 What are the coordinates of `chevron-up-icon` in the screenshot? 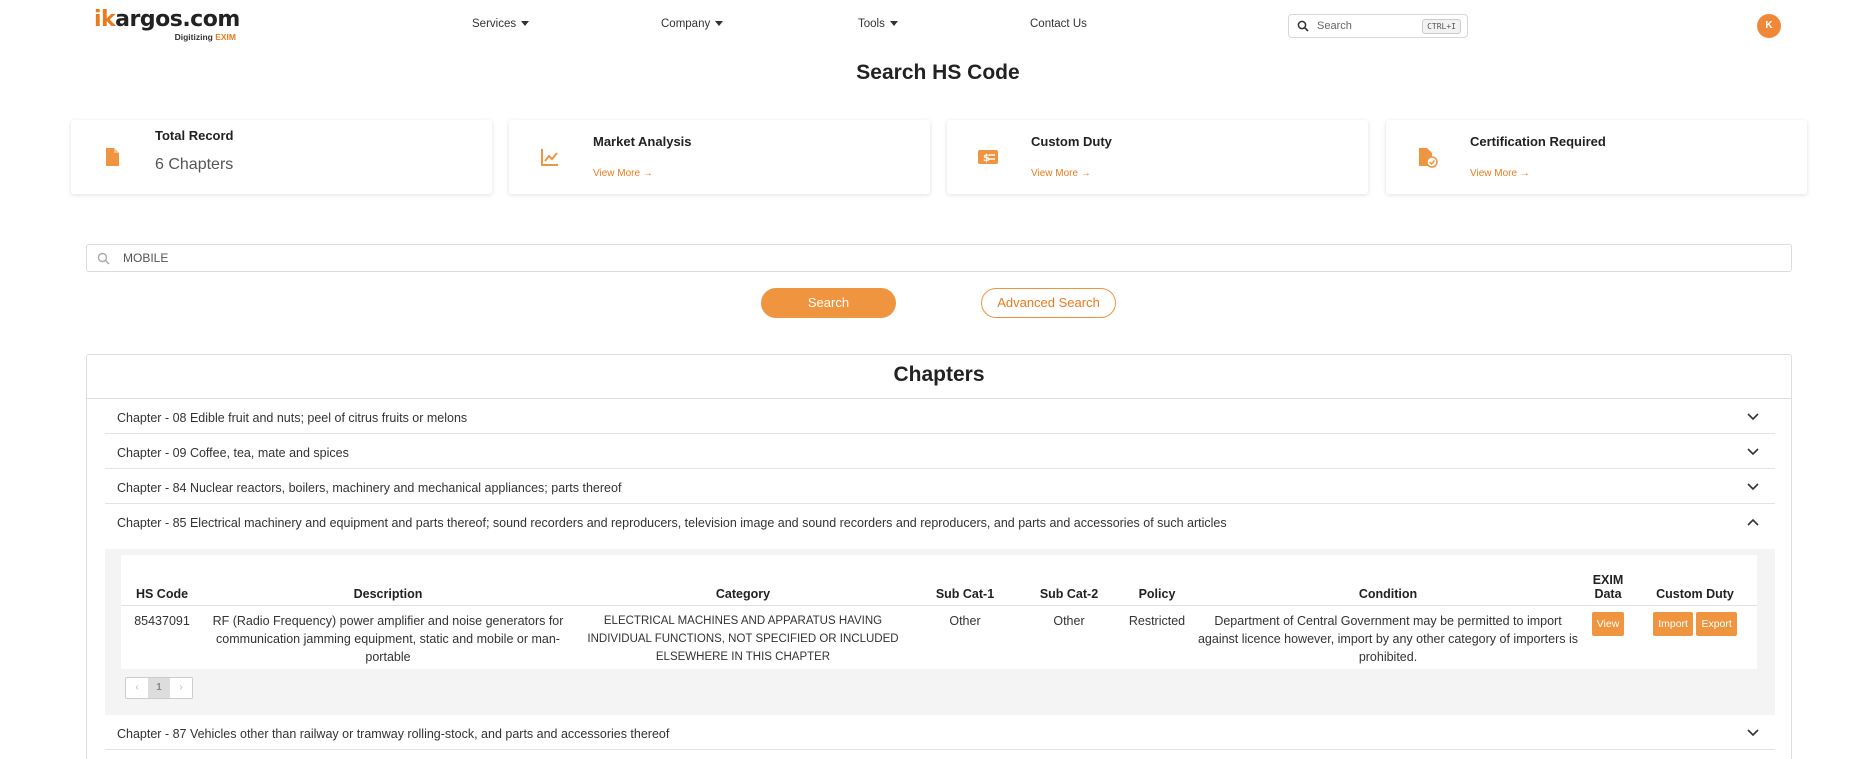 It's located at (1753, 522).